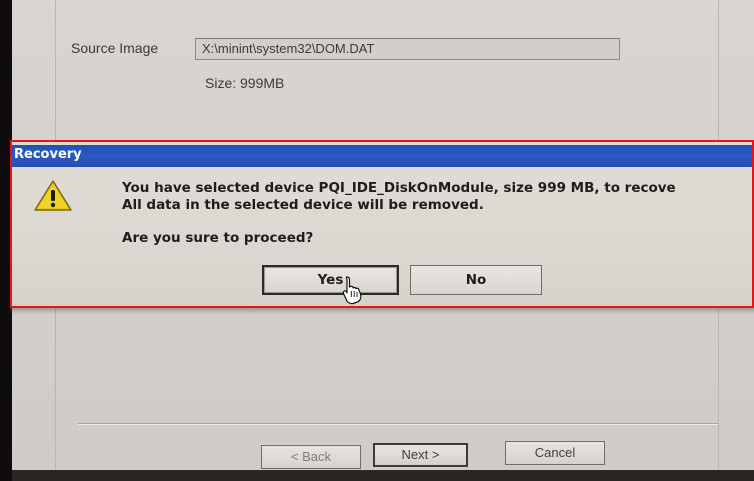 This screenshot has width=754, height=481. I want to click on warning-icon, so click(53, 195).